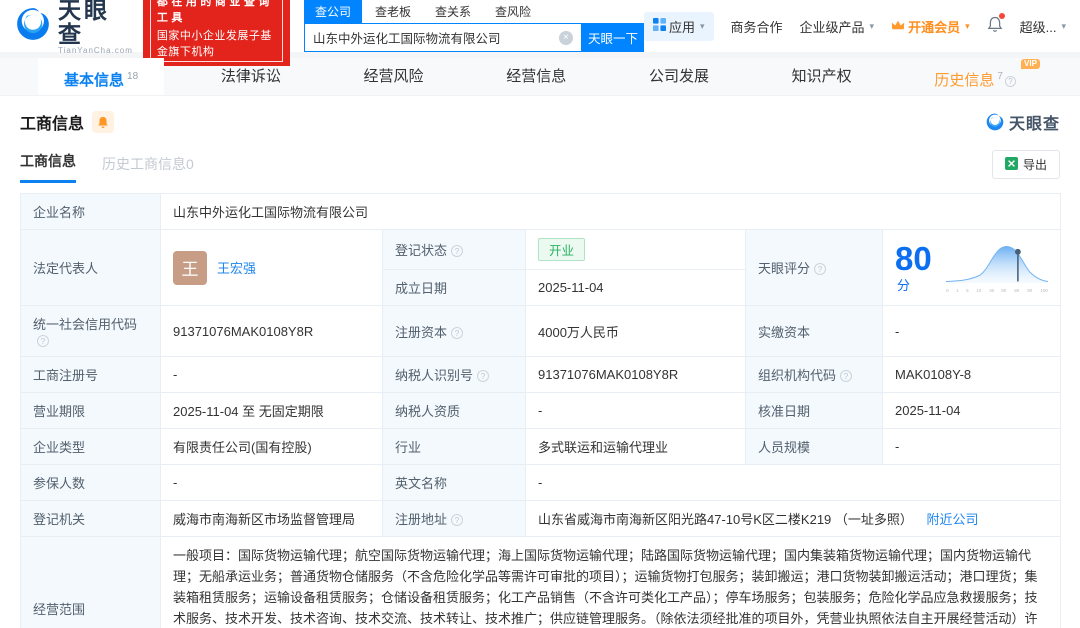  I want to click on user-menu: 超级... ▾, so click(1043, 26).